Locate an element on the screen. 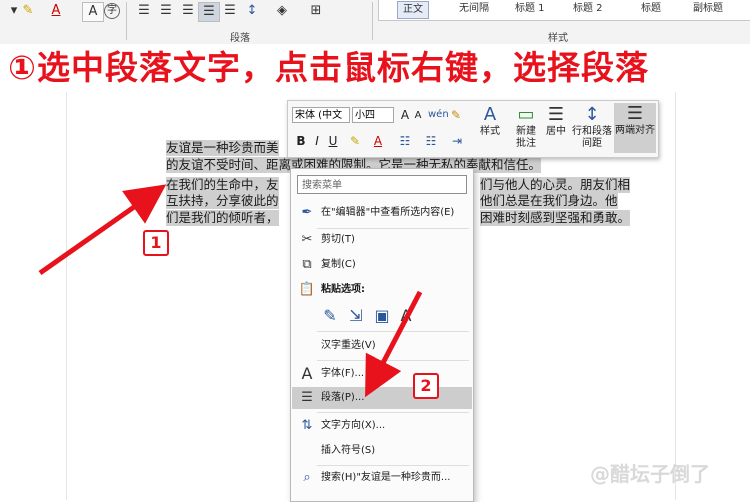  watermark: @醋坛子倒了 is located at coordinates (650, 474).